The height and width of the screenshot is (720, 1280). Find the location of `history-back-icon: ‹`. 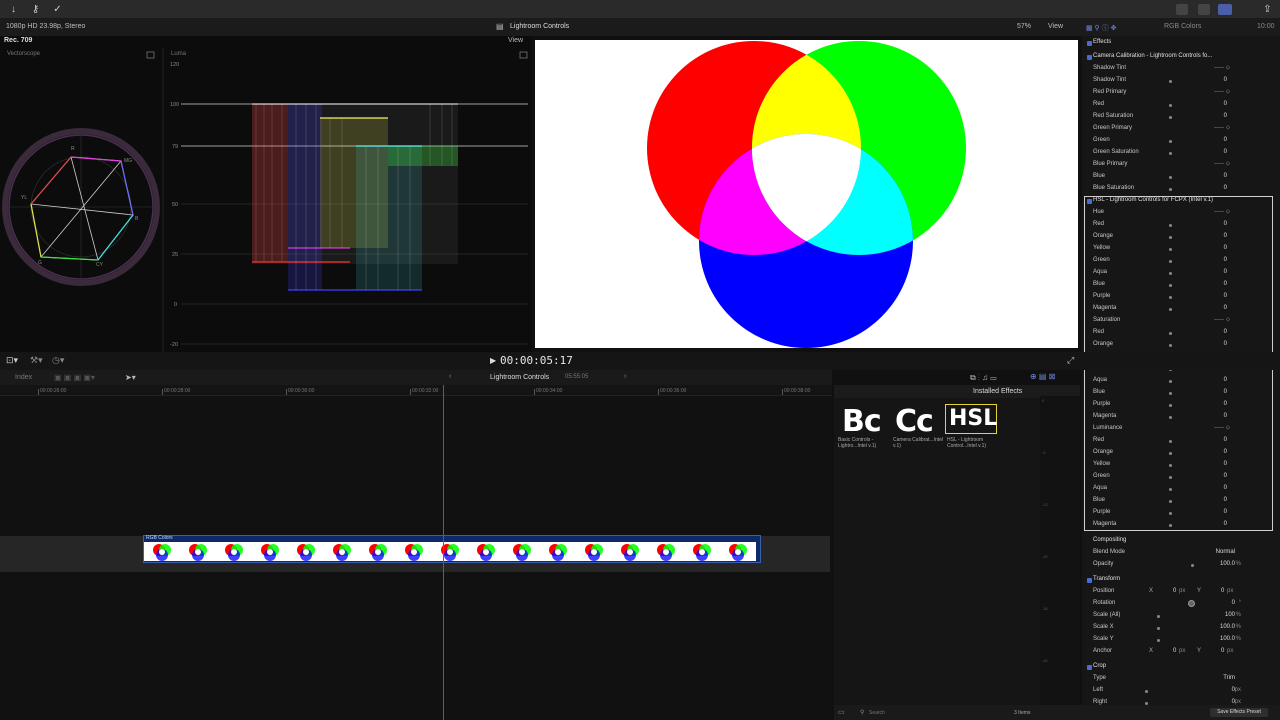

history-back-icon: ‹ is located at coordinates (450, 376).